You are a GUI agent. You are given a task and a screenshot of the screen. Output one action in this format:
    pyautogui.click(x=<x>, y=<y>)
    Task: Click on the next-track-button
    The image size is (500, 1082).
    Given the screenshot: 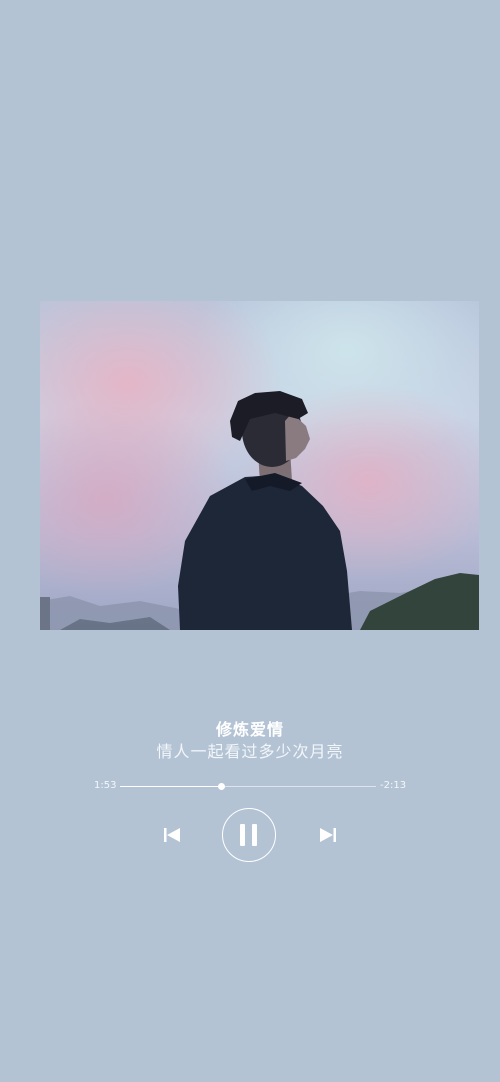 What is the action you would take?
    pyautogui.click(x=328, y=835)
    